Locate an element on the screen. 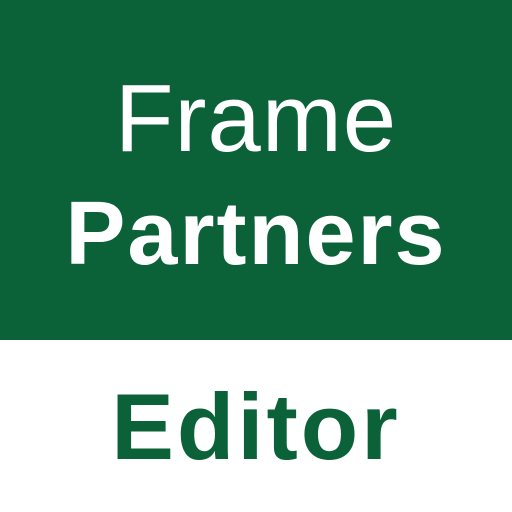 This screenshot has width=512, height=512. logo-word-partners: Partners is located at coordinates (256, 234).